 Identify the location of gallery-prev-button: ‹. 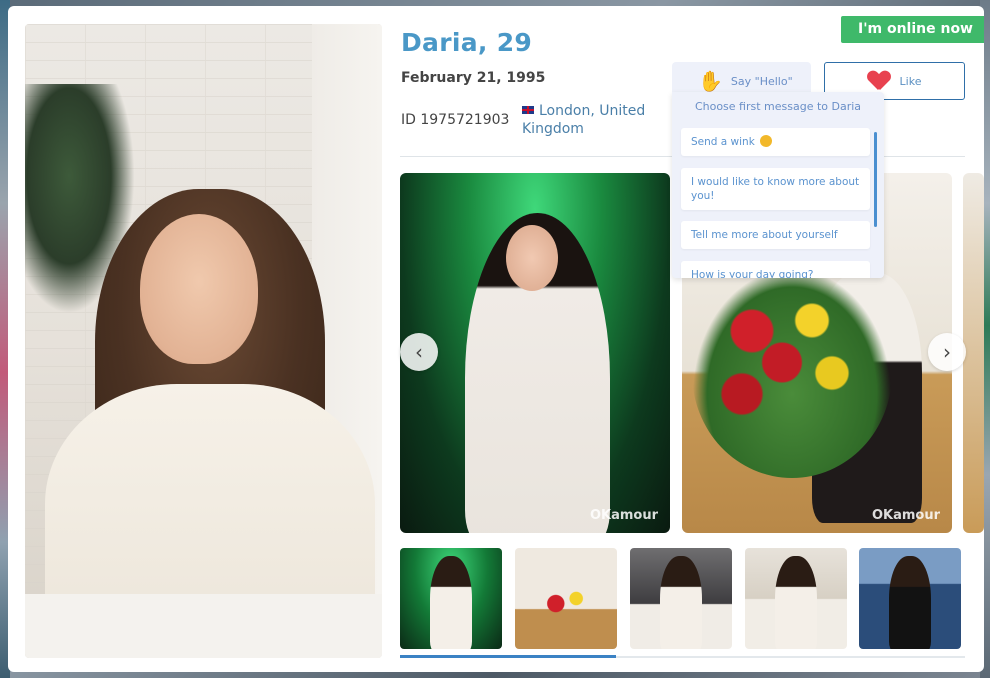
(419, 352).